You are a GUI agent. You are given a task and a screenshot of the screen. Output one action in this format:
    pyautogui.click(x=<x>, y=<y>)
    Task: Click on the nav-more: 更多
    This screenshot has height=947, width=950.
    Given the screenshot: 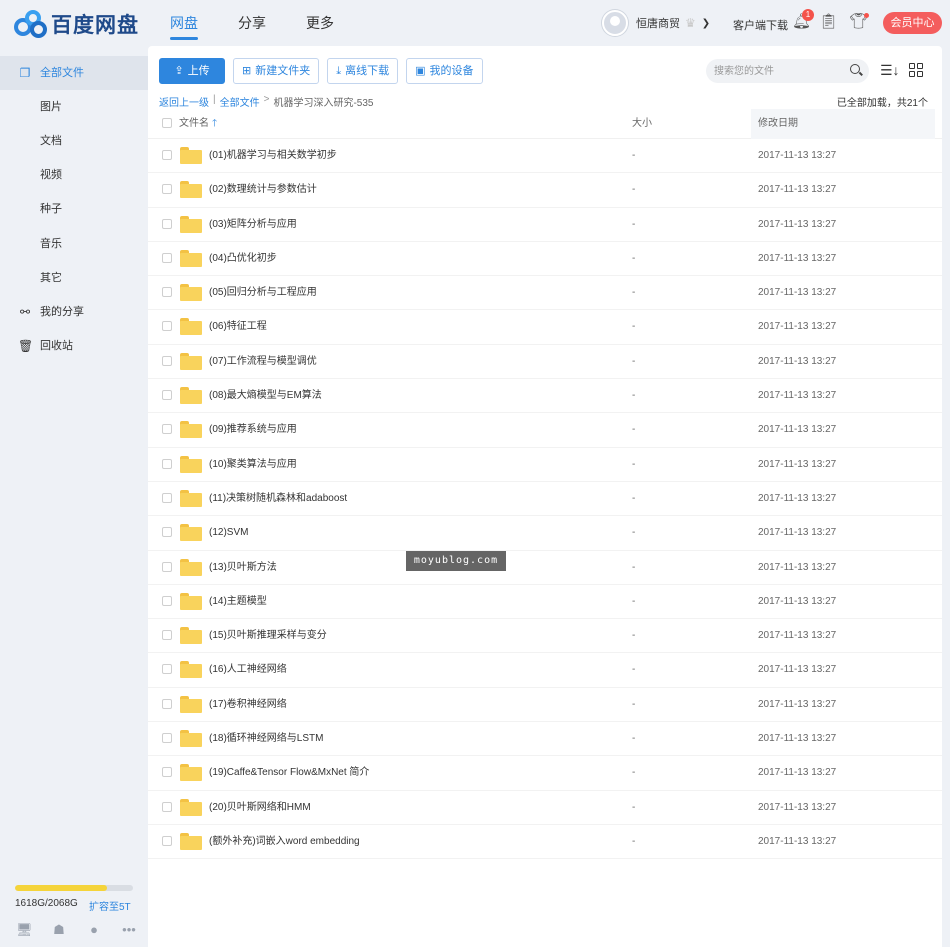 What is the action you would take?
    pyautogui.click(x=320, y=23)
    